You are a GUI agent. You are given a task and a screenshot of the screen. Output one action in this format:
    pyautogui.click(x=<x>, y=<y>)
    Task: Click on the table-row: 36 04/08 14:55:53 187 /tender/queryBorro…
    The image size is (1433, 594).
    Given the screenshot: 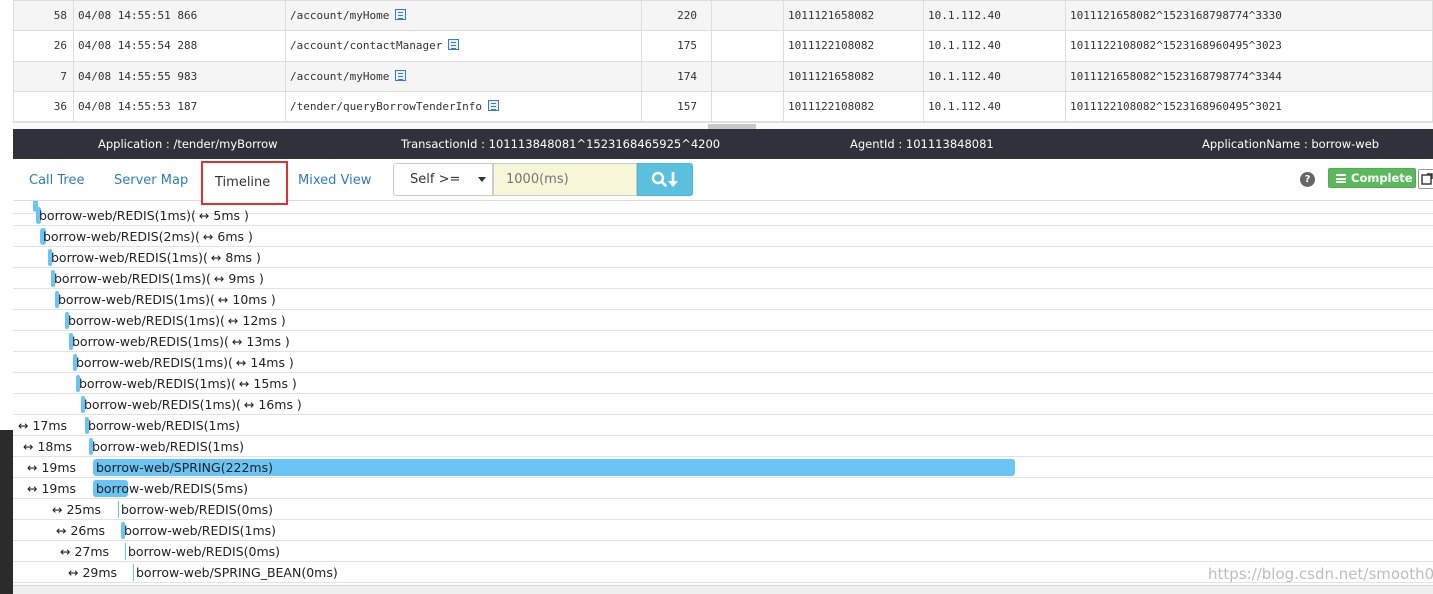 What is the action you would take?
    pyautogui.click(x=723, y=106)
    